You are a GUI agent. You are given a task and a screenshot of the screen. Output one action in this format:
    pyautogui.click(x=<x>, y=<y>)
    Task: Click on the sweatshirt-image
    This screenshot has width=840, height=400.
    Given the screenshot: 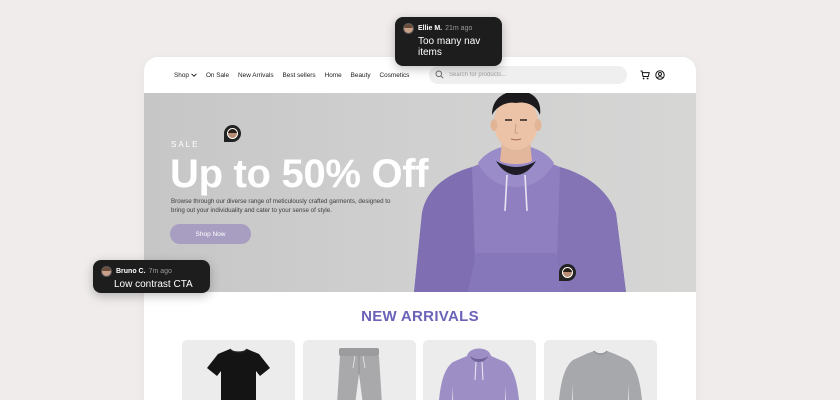 What is the action you would take?
    pyautogui.click(x=600, y=375)
    